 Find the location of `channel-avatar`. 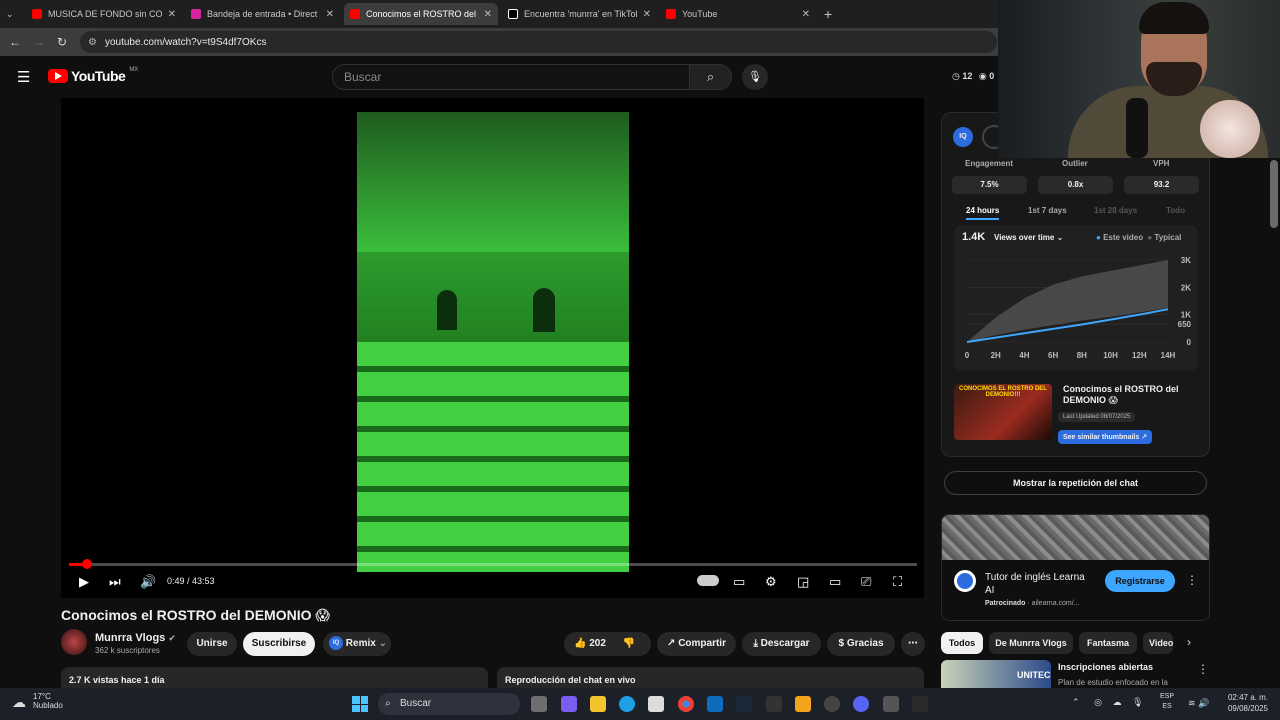

channel-avatar is located at coordinates (74, 642).